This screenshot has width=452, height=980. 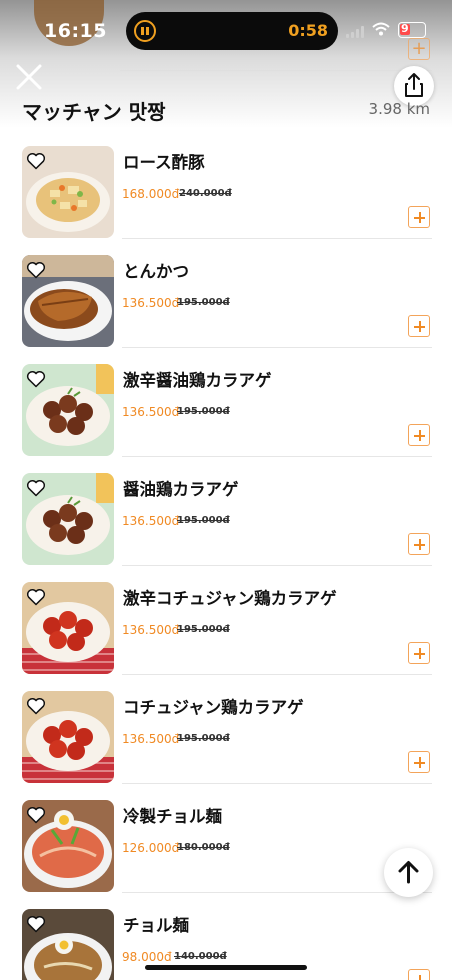 I want to click on menu-item: とんかつ 136.500đ 195.000đ, so click(x=226, y=299).